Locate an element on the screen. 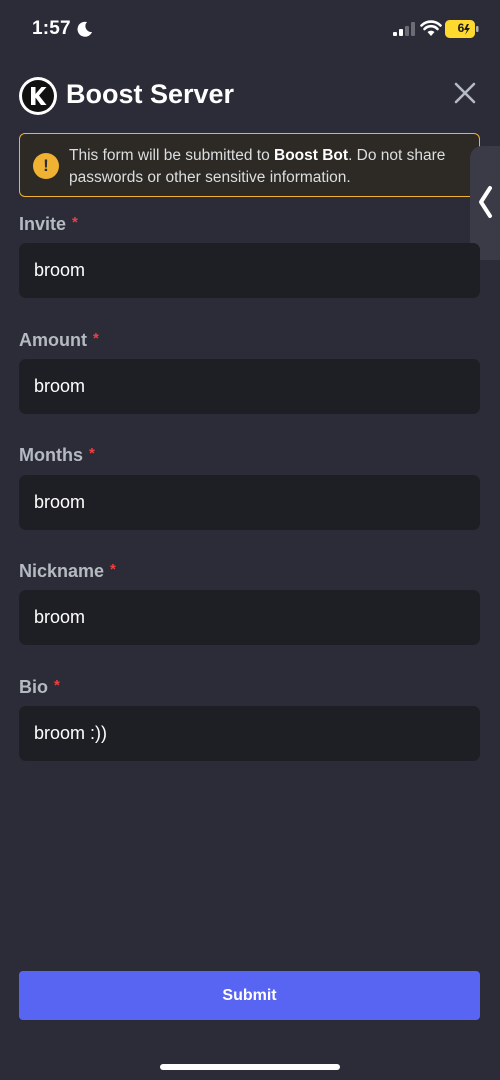 The width and height of the screenshot is (500, 1080). amount-label: Amount * is located at coordinates (59, 340).